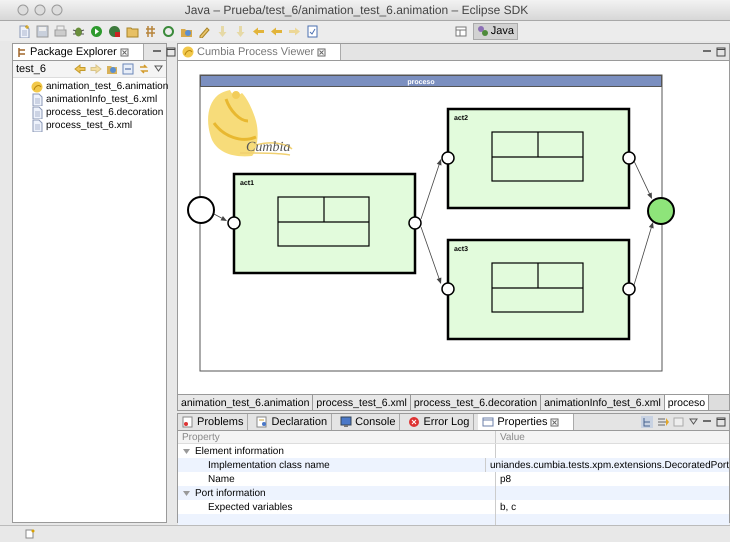 This screenshot has height=542, width=730. I want to click on view-tab: Properties, so click(526, 422).